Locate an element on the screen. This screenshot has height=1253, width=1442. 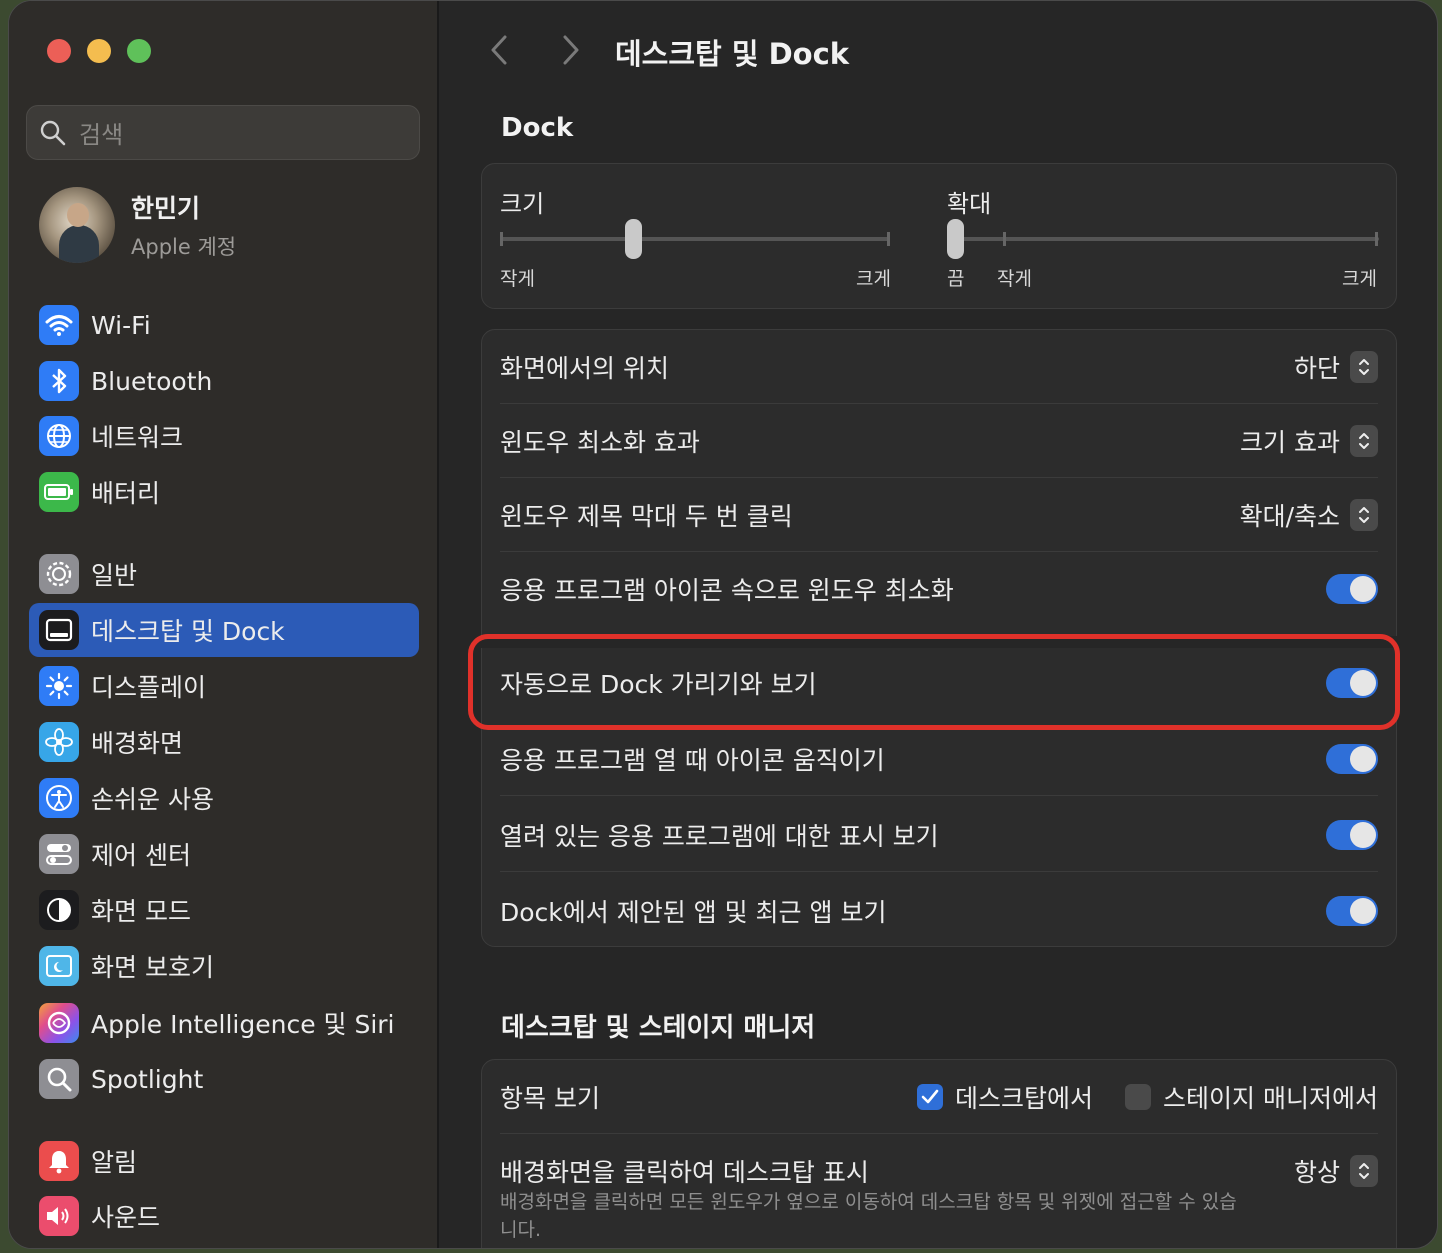
zoom-button is located at coordinates (139, 51).